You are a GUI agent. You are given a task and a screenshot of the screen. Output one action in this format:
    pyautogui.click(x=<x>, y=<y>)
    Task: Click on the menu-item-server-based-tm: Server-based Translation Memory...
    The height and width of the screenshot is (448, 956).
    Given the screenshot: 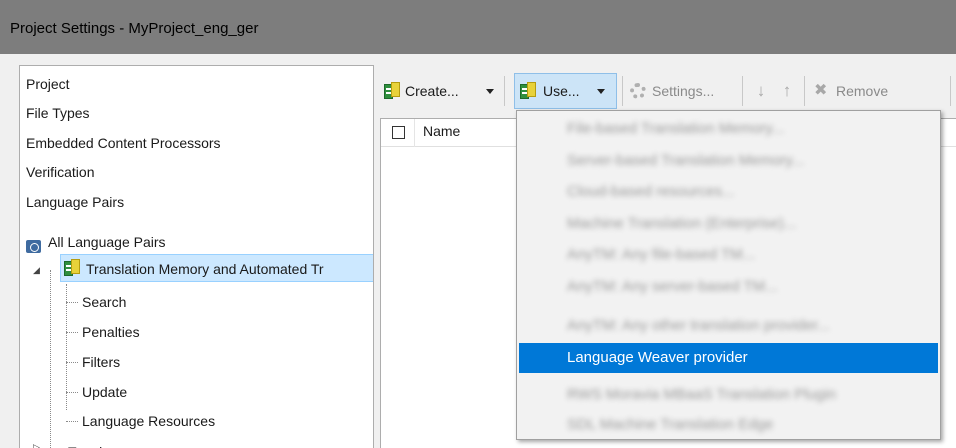 What is the action you would take?
    pyautogui.click(x=728, y=161)
    